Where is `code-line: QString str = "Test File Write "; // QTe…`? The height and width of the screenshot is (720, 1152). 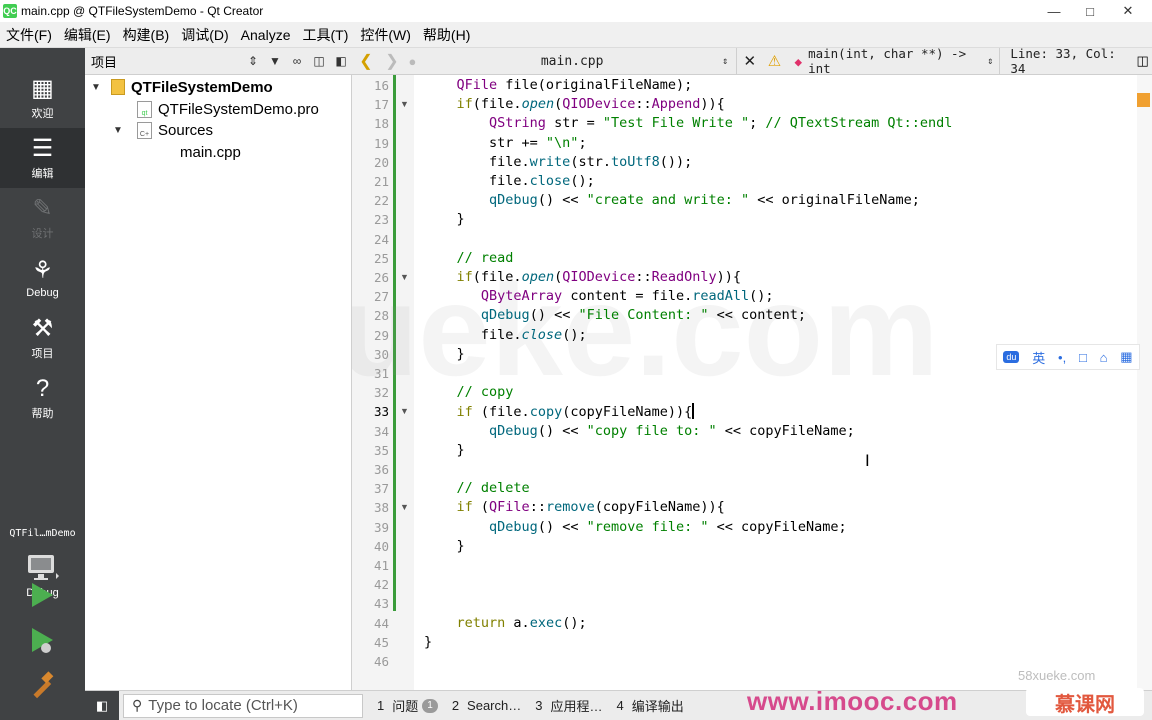
code-line: QString str = "Test File Write "; // QTe… is located at coordinates (688, 123).